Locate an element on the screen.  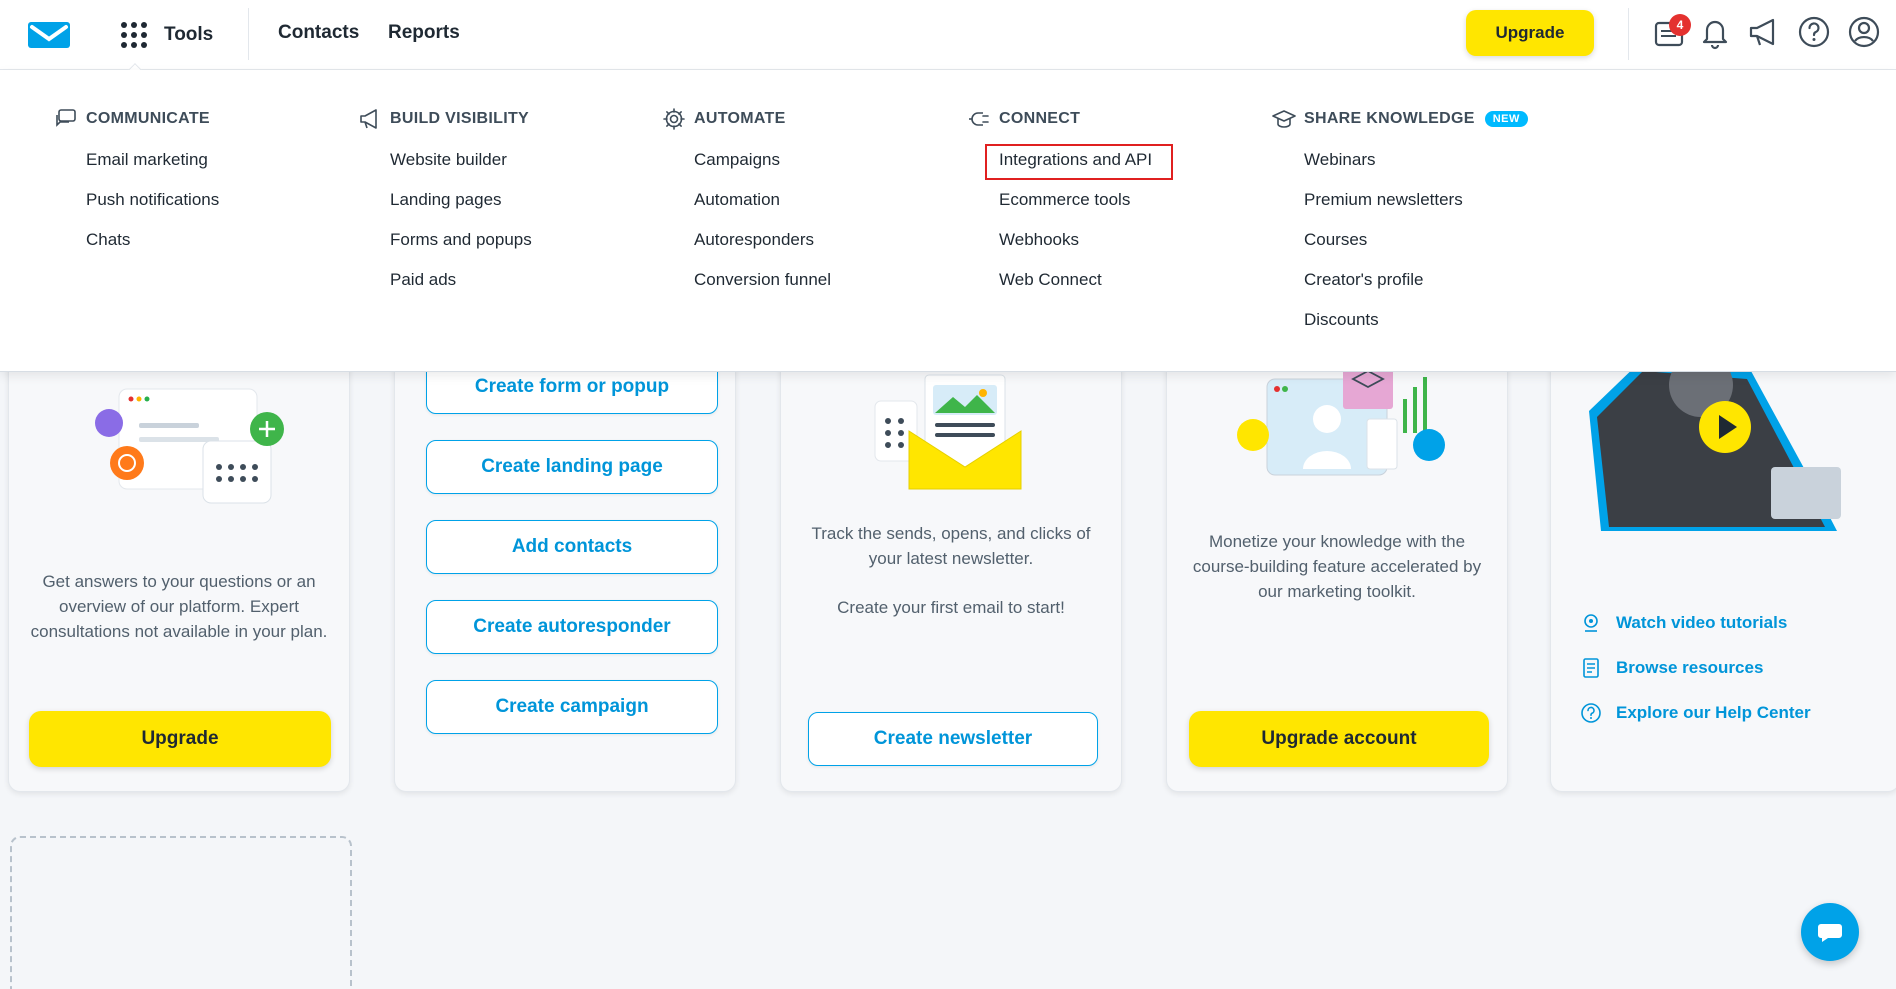
top-bar: Tools Contacts Reports Upgrade 4 is located at coordinates (948, 41).